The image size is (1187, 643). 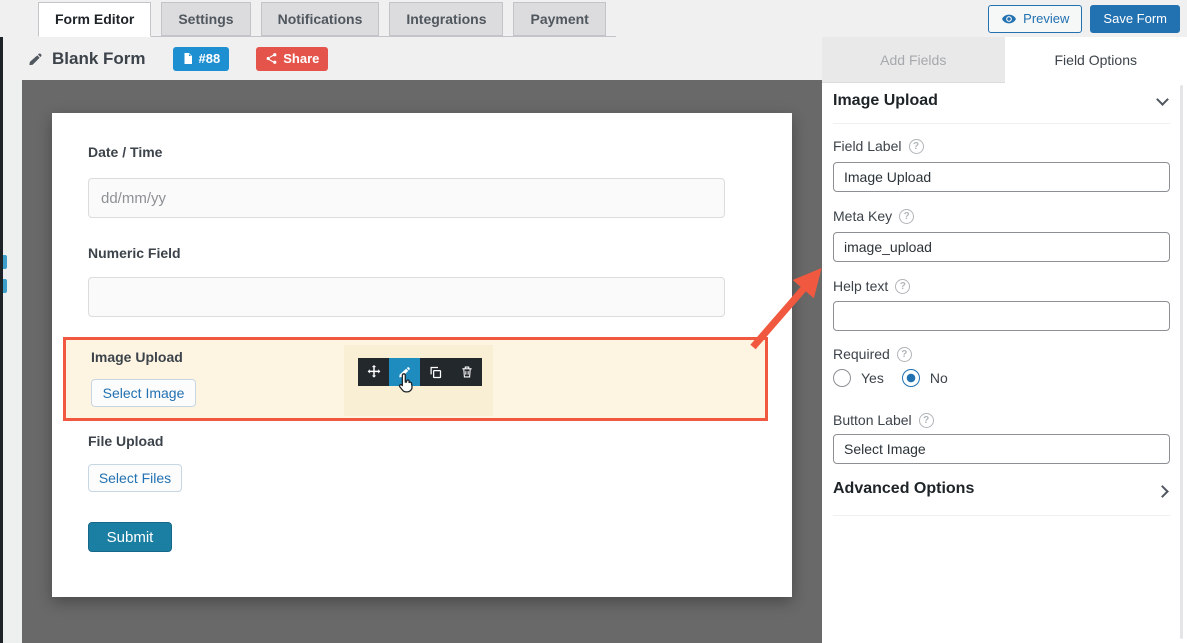 I want to click on edit-title-icon, so click(x=36, y=59).